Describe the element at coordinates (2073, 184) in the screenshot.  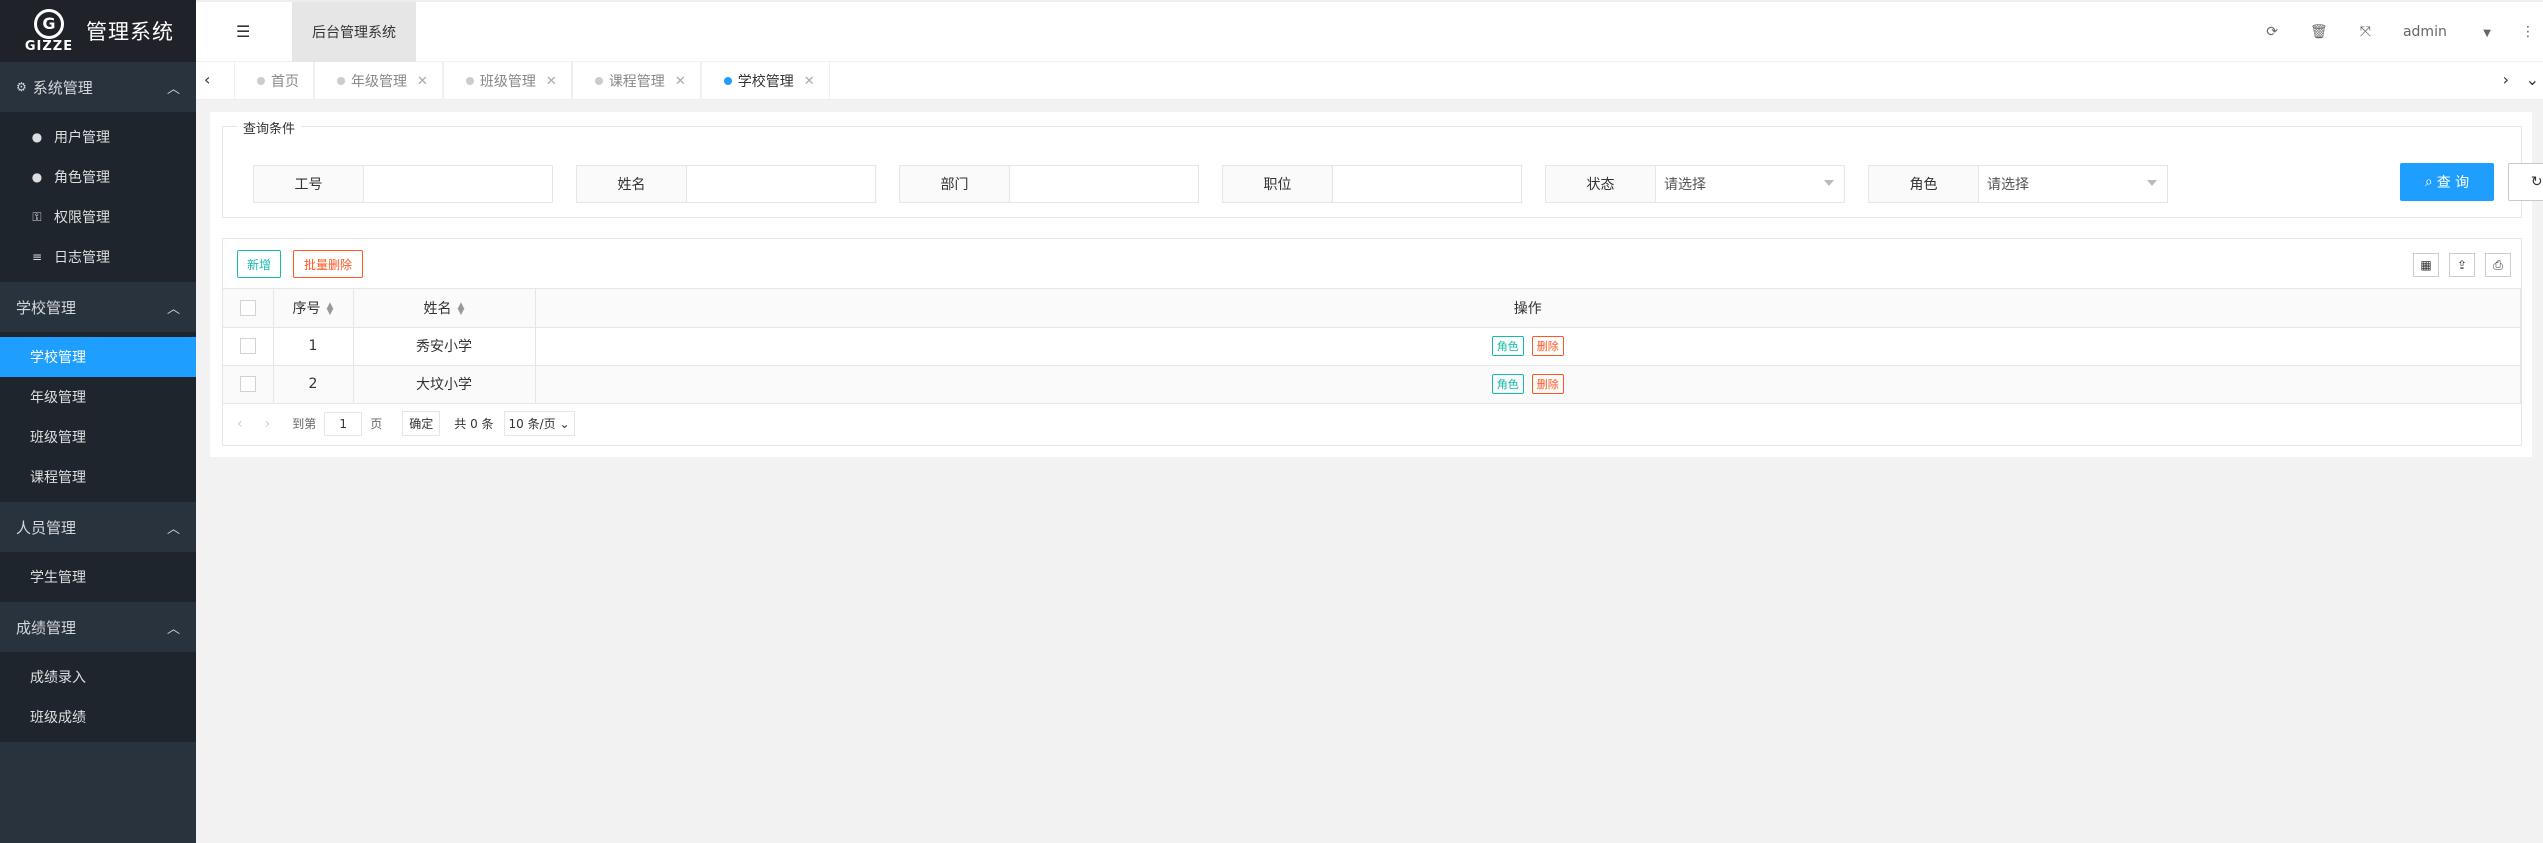
I see `role-select: 请选择` at that location.